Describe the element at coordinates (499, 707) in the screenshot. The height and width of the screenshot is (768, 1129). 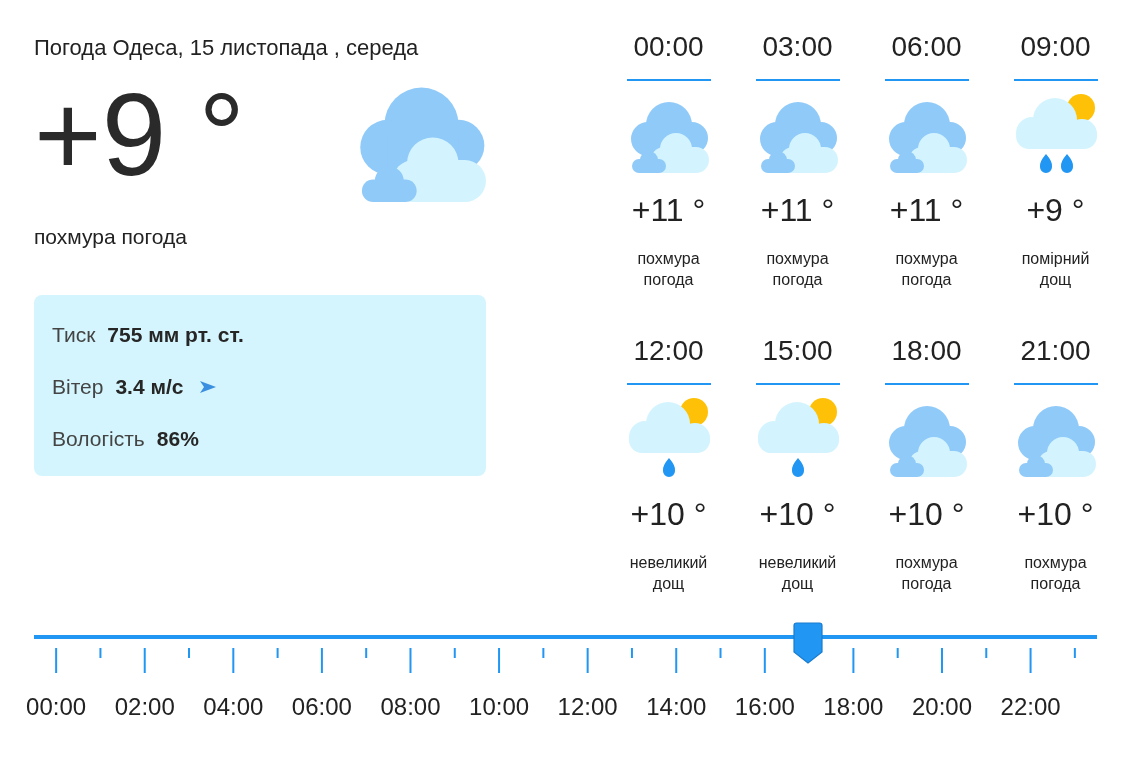
I see `hour-label: 10:00` at that location.